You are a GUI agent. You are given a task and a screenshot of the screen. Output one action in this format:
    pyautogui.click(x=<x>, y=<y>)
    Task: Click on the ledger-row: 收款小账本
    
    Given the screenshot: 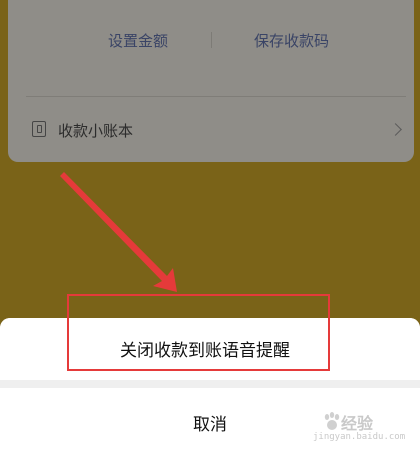 What is the action you would take?
    pyautogui.click(x=211, y=130)
    